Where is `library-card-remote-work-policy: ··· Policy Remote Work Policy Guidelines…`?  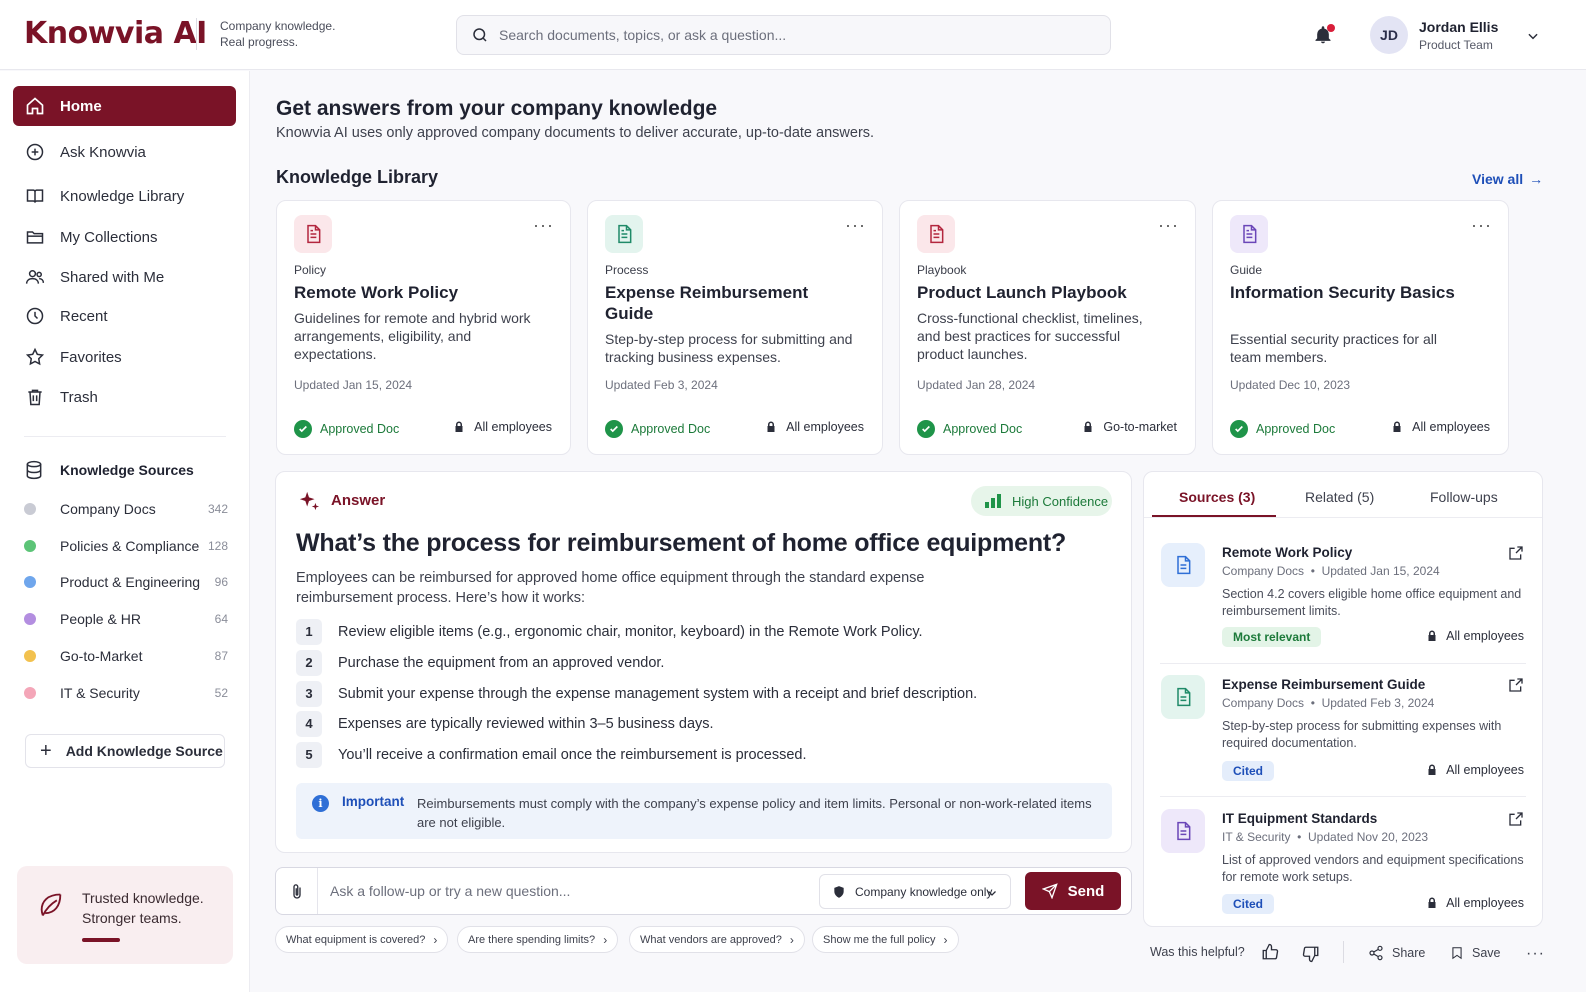
library-card-remote-work-policy: ··· Policy Remote Work Policy Guidelines… is located at coordinates (423, 327).